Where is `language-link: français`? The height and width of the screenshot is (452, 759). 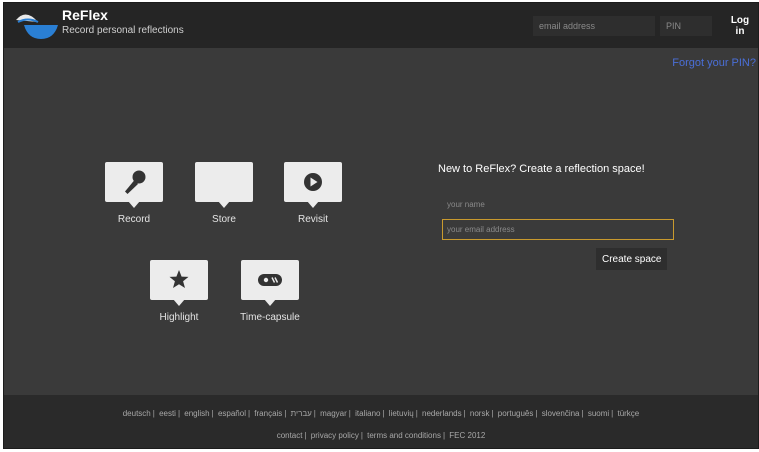 language-link: français is located at coordinates (268, 413).